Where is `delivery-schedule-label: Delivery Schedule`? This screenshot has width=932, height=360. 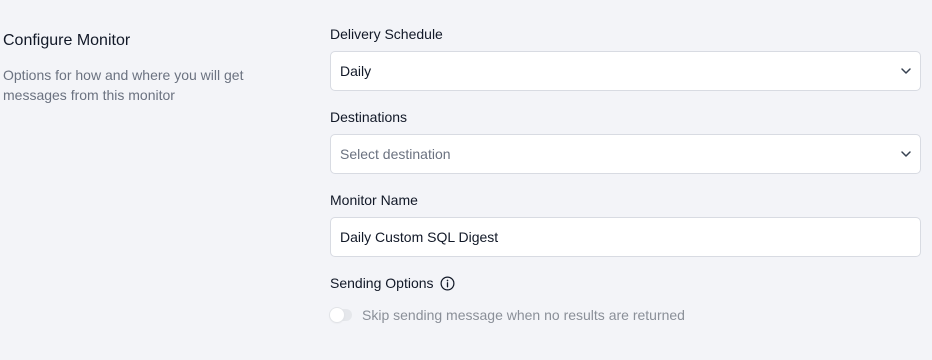
delivery-schedule-label: Delivery Schedule is located at coordinates (386, 34).